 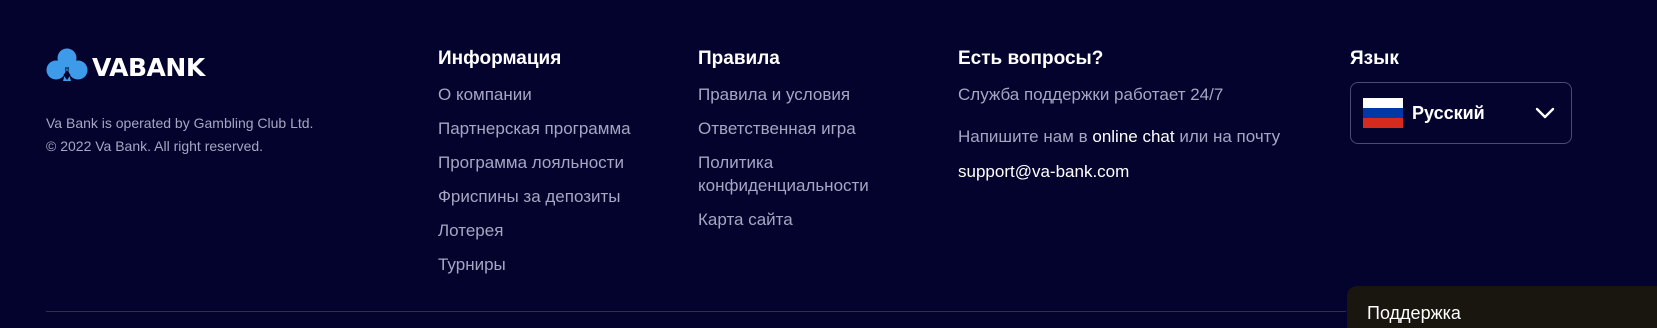 I want to click on link-tournaments: Турниры, so click(x=534, y=264).